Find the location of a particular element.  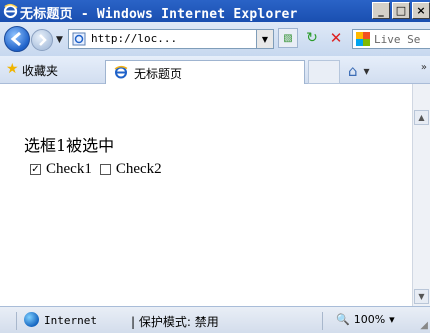

security-zone: Internet is located at coordinates (70, 320).